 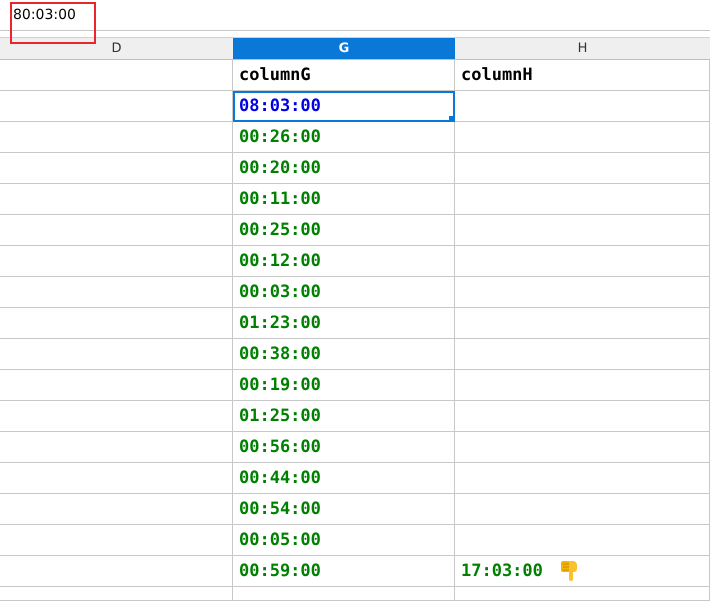 I want to click on table-cell: 00:54:00, so click(x=344, y=509).